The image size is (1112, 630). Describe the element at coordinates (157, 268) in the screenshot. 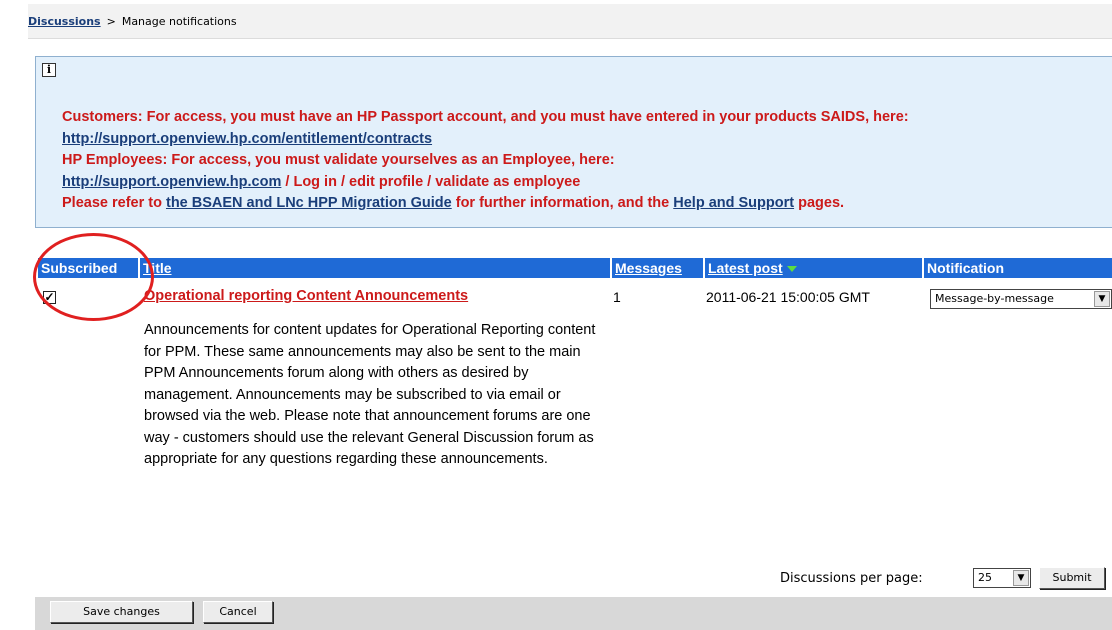

I see `sort-by-title-link: Title` at that location.